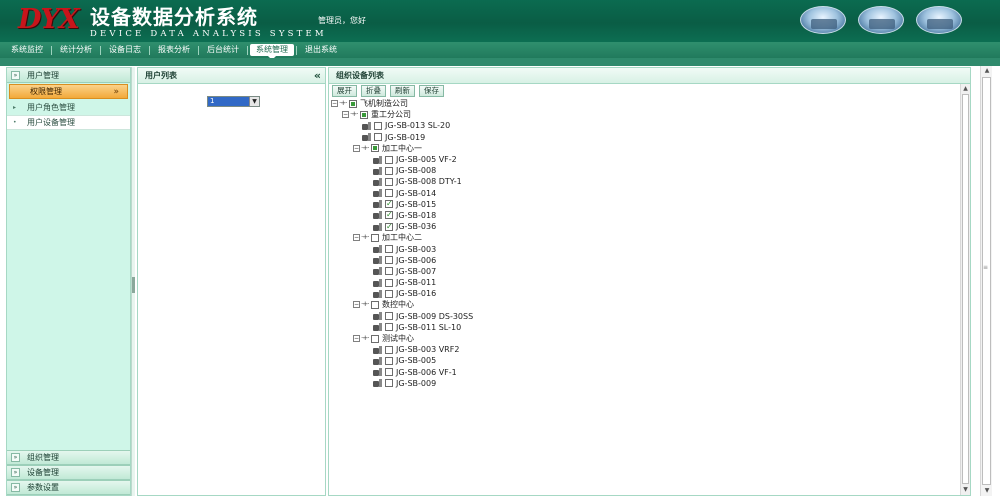  What do you see at coordinates (641, 372) in the screenshot?
I see `tree-leaf-device: JG-SB-006 VF-1` at bounding box center [641, 372].